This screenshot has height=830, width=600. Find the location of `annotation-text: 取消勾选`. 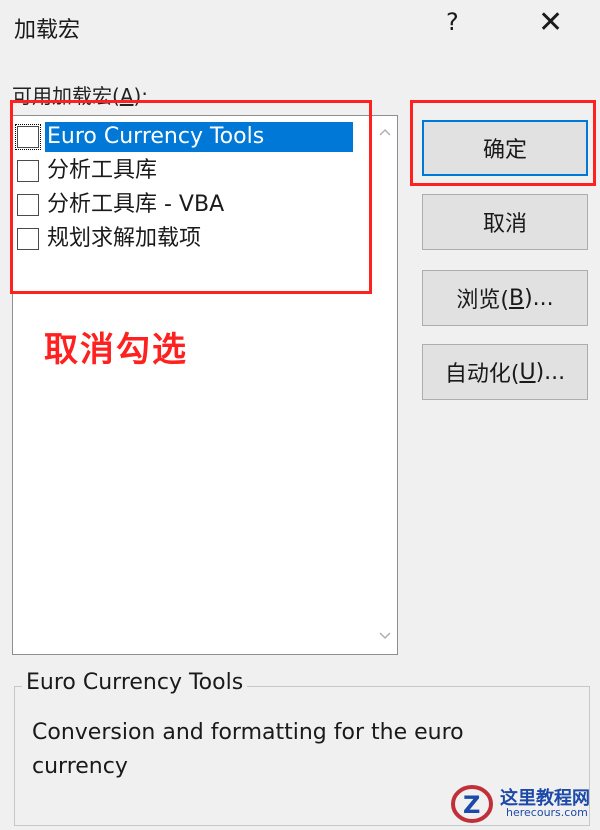

annotation-text: 取消勾选 is located at coordinates (116, 350).